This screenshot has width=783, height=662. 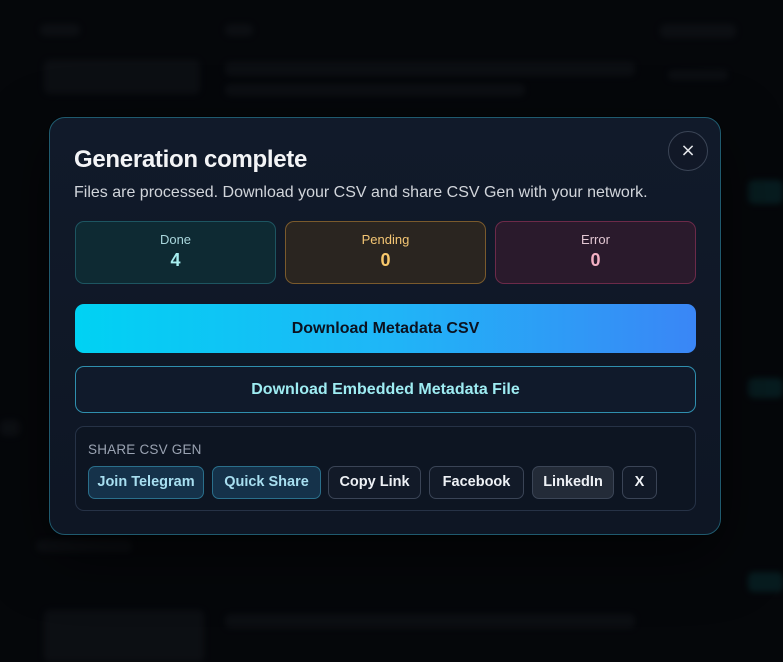 What do you see at coordinates (476, 482) in the screenshot?
I see `facebook-share-button: Facebook` at bounding box center [476, 482].